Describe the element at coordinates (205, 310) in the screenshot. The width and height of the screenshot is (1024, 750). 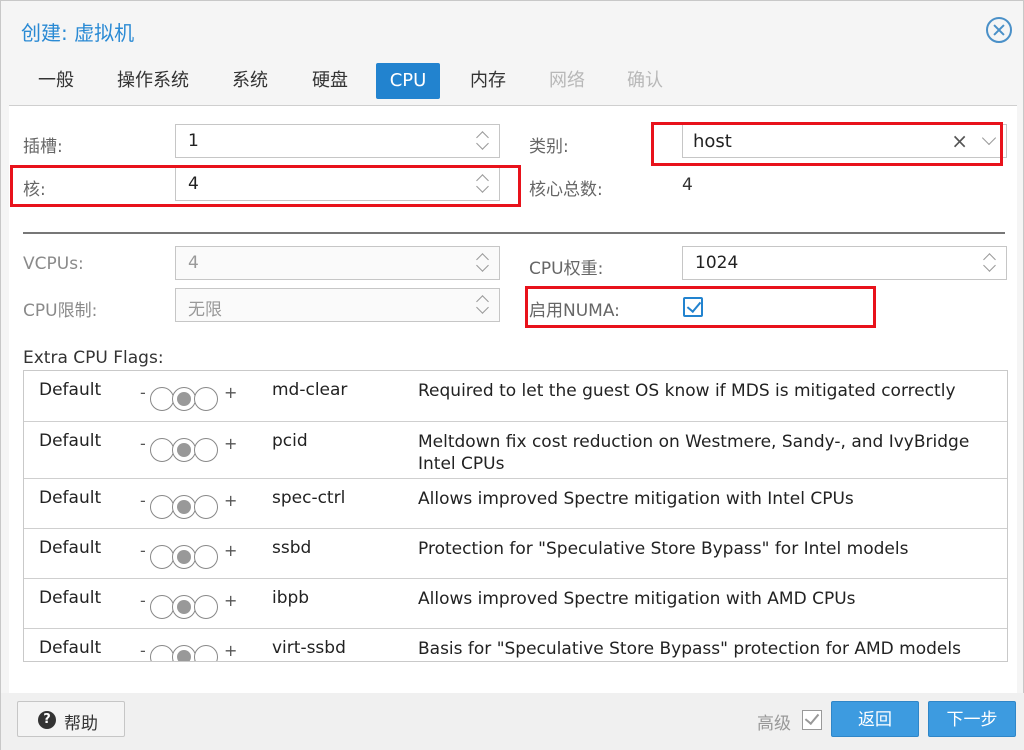
I see `cpu-limit-value: 无限` at that location.